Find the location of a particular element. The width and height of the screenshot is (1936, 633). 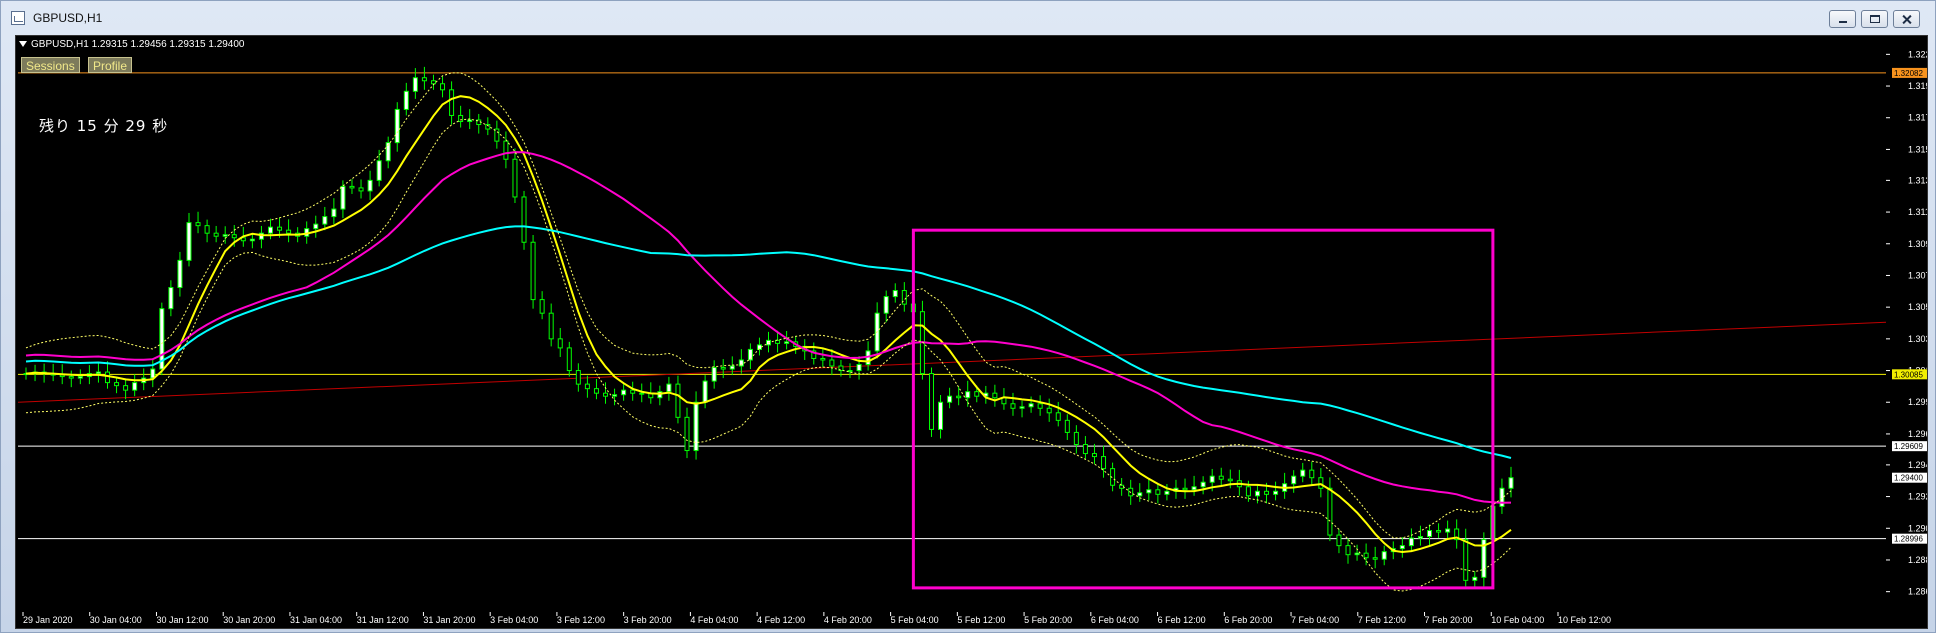

sessions-button: Sessions is located at coordinates (50, 65).